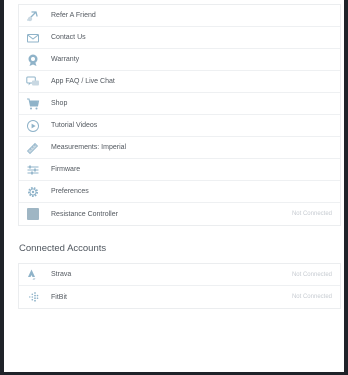 The height and width of the screenshot is (375, 348). I want to click on warranty-row: Warranty, so click(179, 60).